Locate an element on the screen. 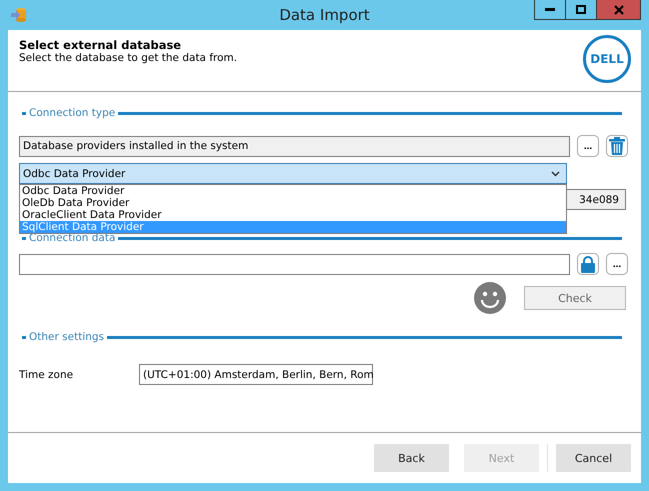  maximize-icon is located at coordinates (581, 9).